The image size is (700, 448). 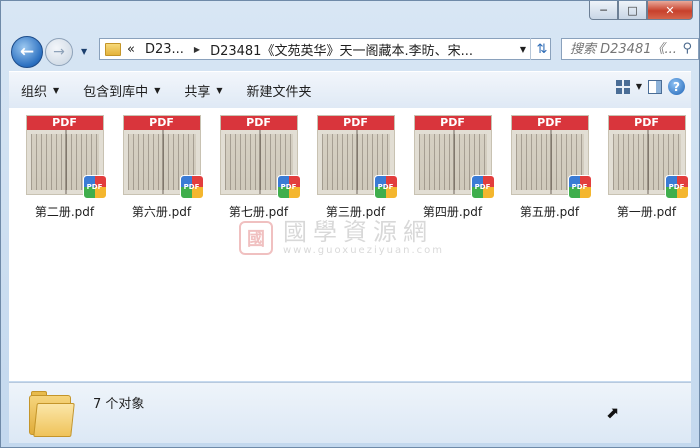 I want to click on recent-pages-dropdown: ▼, so click(x=84, y=51).